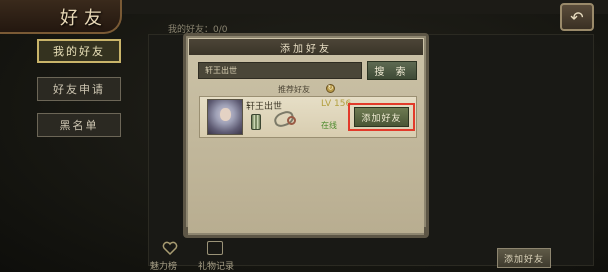 The image size is (608, 272). Describe the element at coordinates (264, 107) in the screenshot. I see `player-name: 轩王出世` at that location.